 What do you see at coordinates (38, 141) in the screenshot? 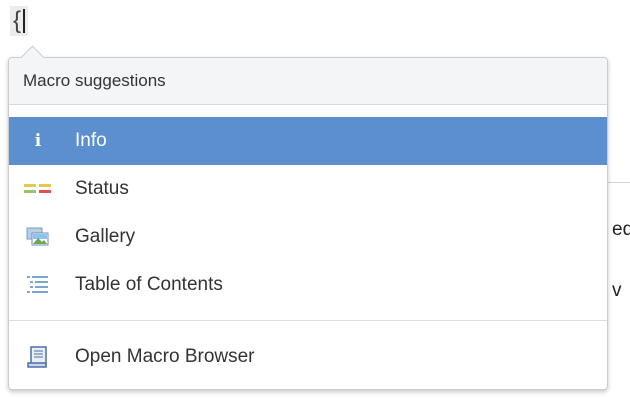
I see `info-icon: i` at bounding box center [38, 141].